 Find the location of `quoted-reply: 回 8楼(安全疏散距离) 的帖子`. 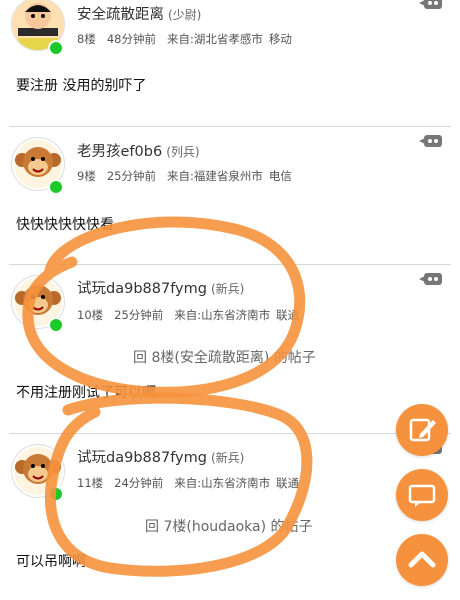

quoted-reply: 回 8楼(安全疏散距离) 的帖子 is located at coordinates (224, 357).